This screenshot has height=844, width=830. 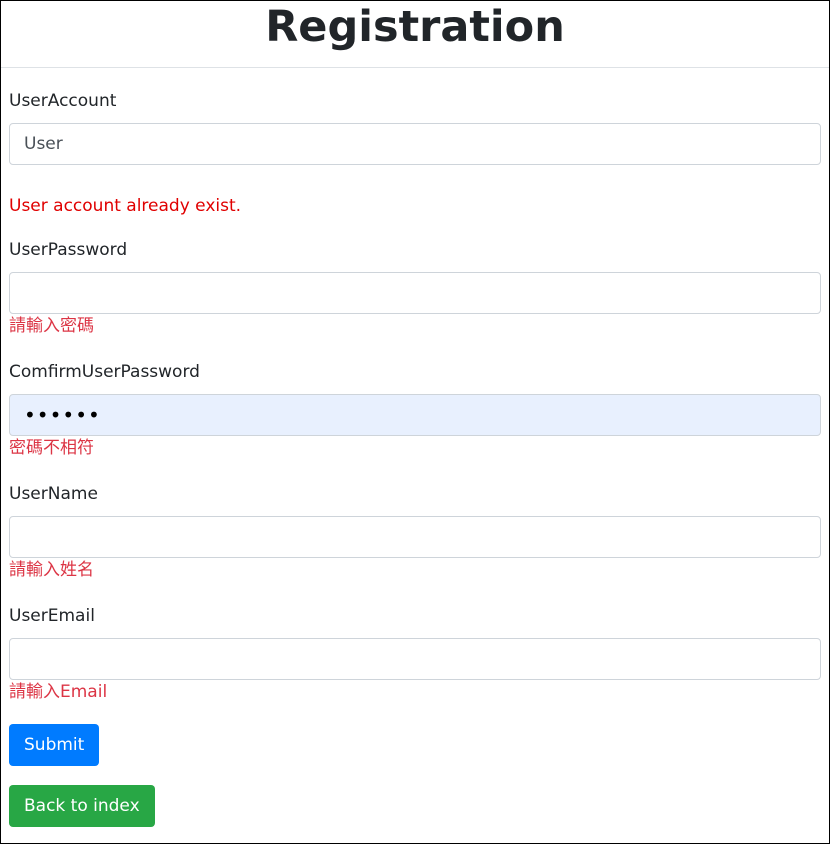 What do you see at coordinates (415, 293) in the screenshot?
I see `user-password-input` at bounding box center [415, 293].